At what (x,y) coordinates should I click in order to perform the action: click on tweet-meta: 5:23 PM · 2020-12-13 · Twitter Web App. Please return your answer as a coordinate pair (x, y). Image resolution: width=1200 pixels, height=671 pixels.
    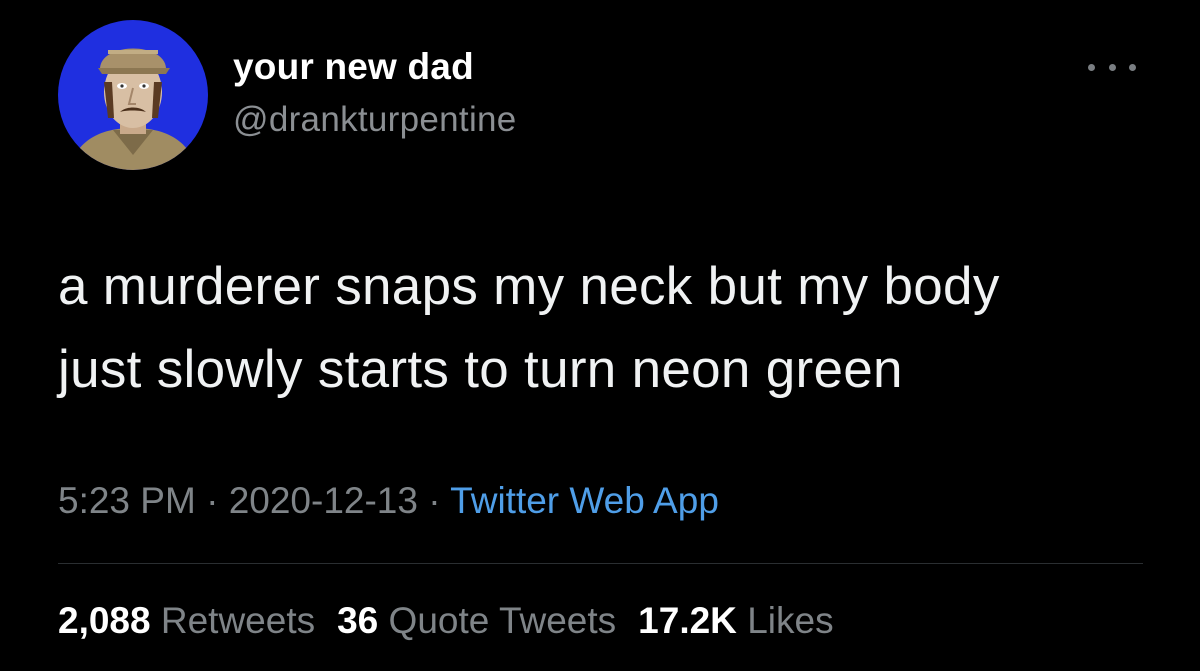
    Looking at the image, I should click on (388, 501).